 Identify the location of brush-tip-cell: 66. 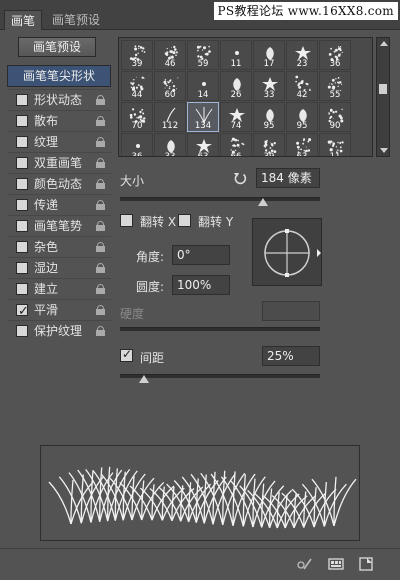
(236, 145).